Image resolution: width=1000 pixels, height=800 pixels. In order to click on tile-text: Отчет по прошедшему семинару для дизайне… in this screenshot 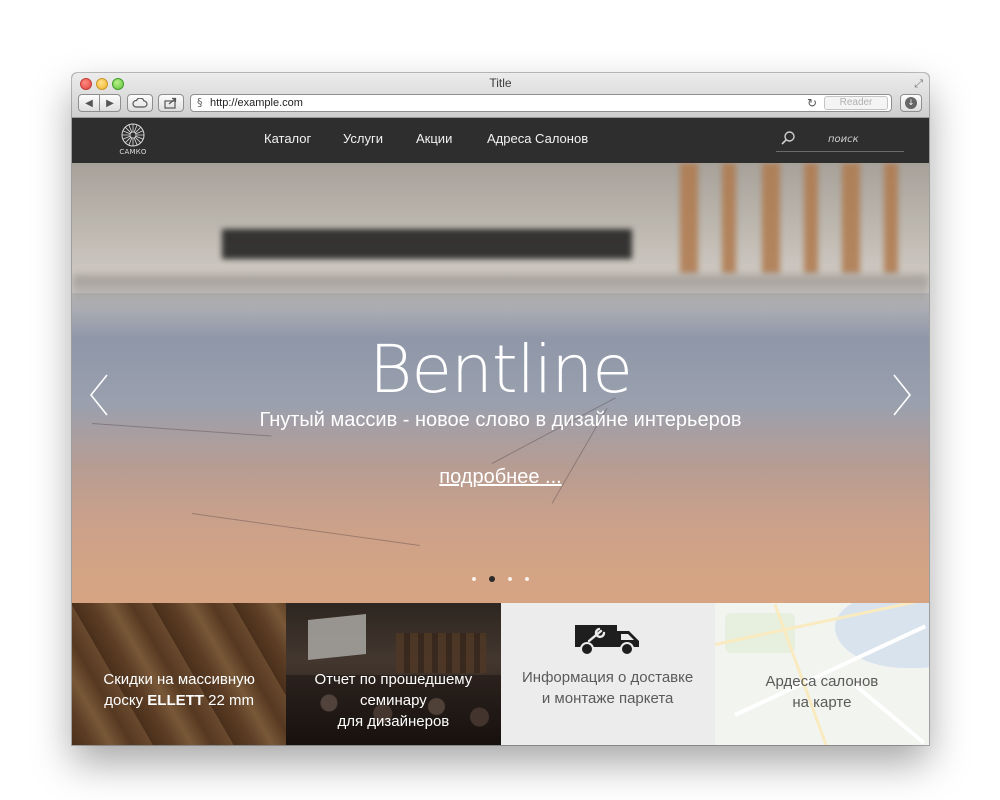, I will do `click(393, 700)`.